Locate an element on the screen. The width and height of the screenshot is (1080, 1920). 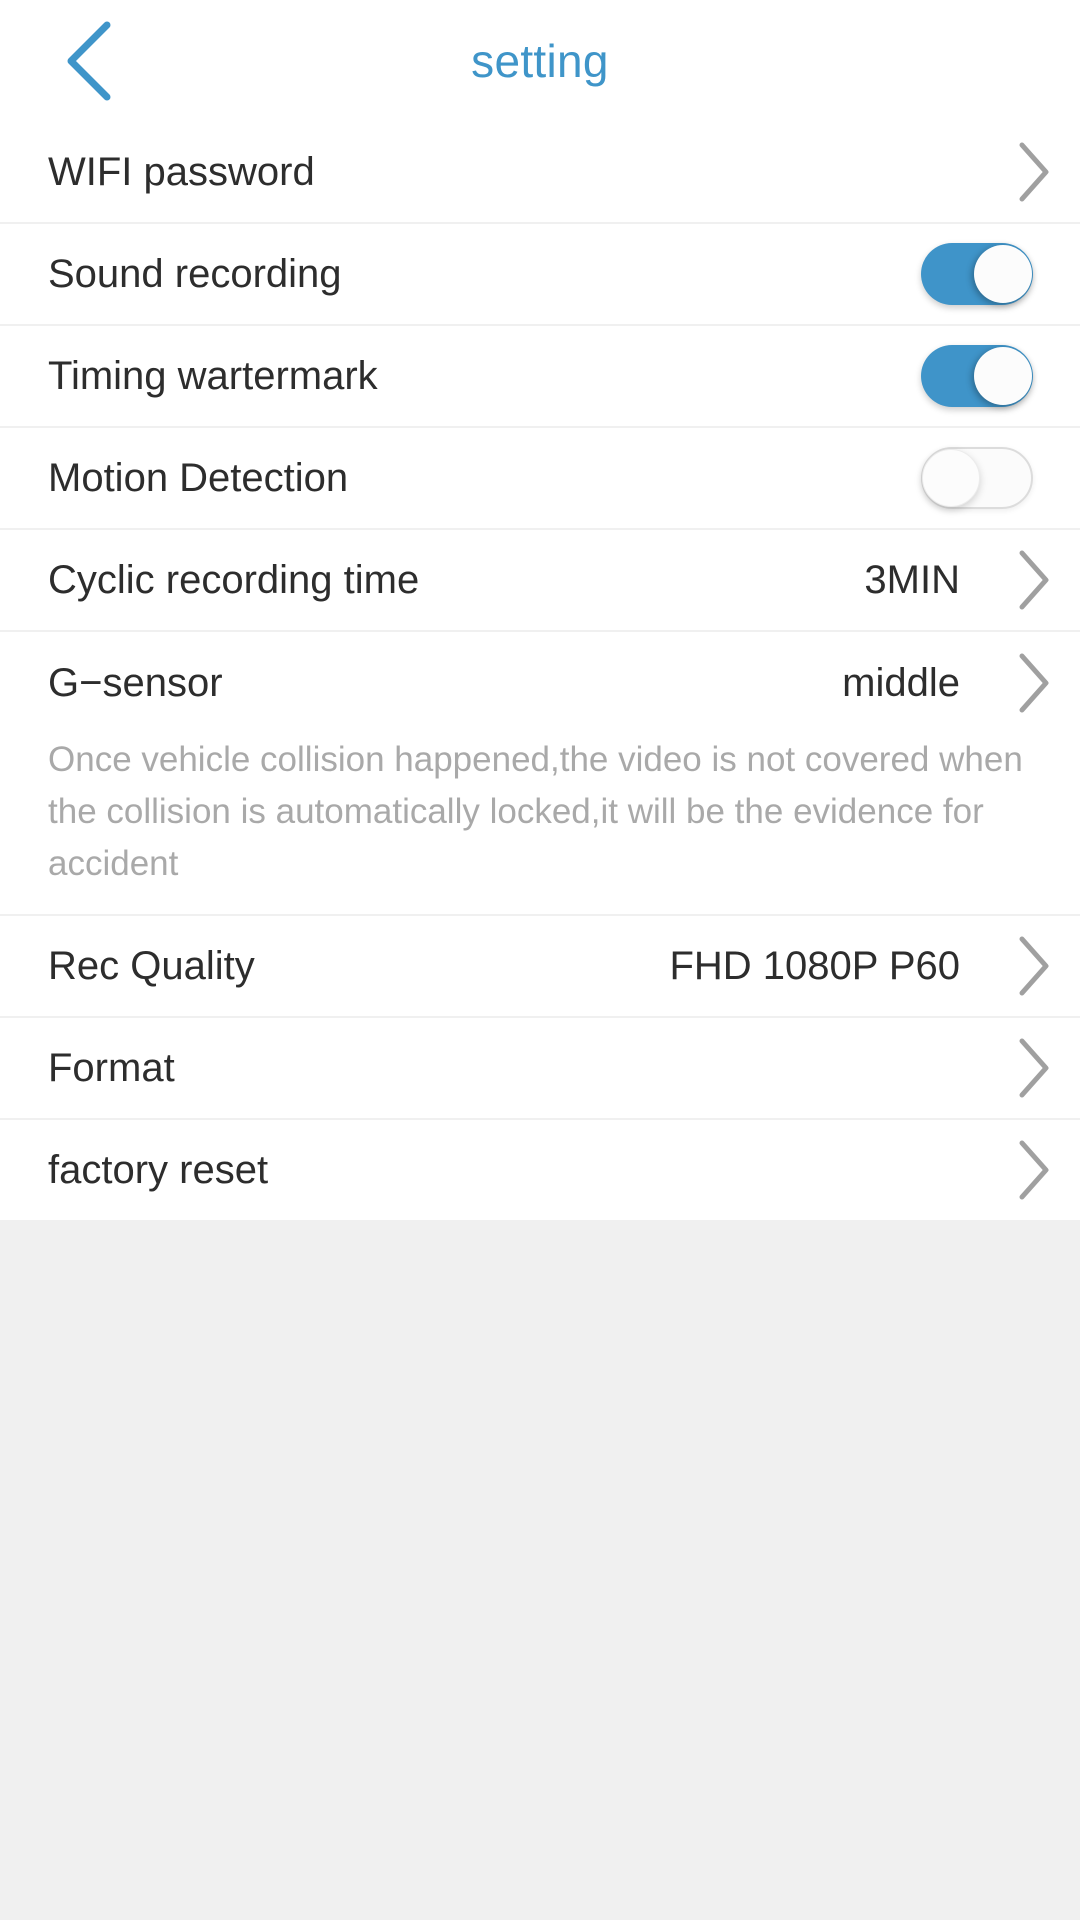
row-label: Cyclic recording time is located at coordinates (234, 579).